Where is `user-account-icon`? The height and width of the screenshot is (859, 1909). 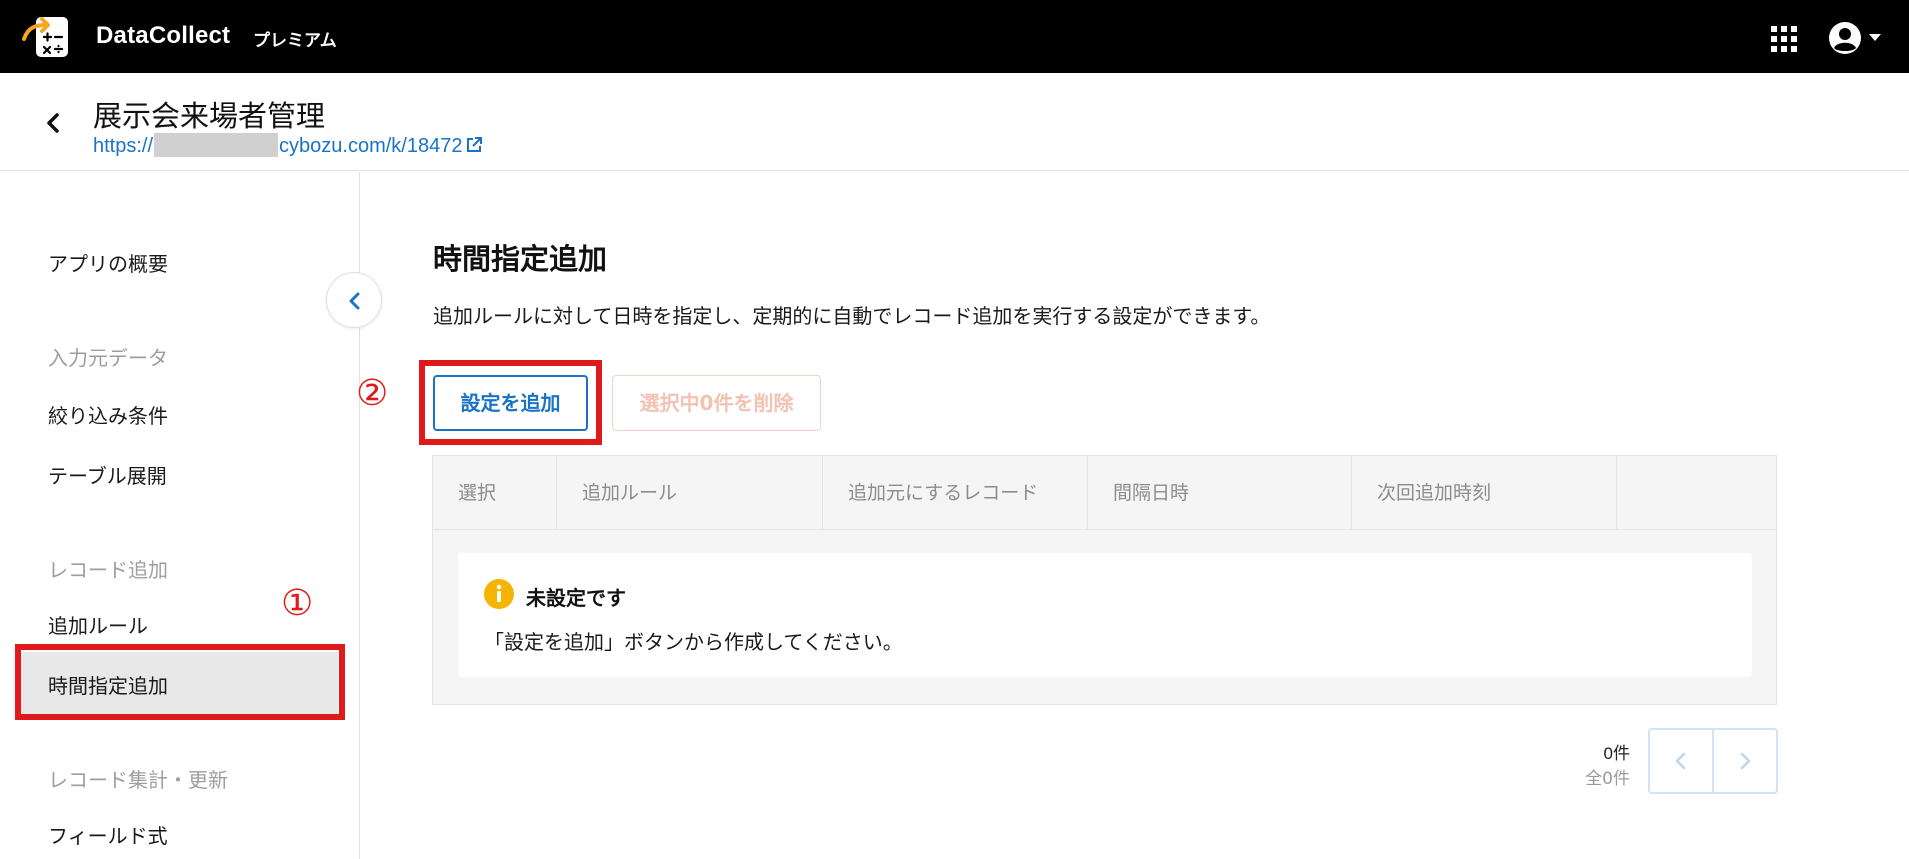 user-account-icon is located at coordinates (1845, 38).